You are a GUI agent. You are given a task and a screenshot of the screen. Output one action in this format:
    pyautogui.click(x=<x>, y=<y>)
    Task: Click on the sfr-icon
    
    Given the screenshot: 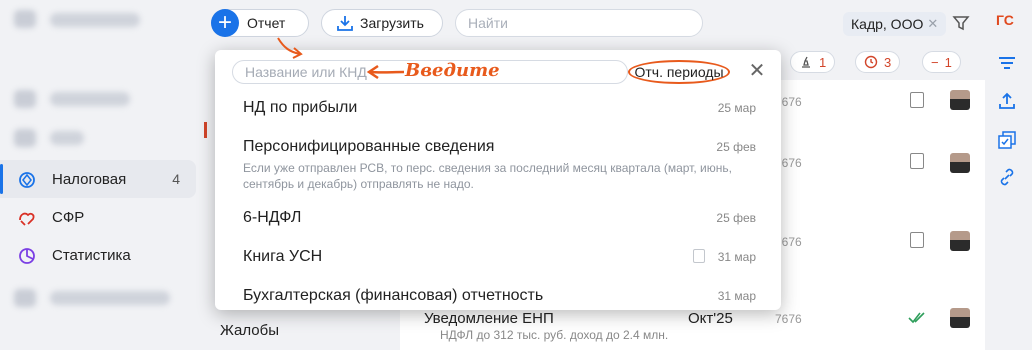 What is the action you would take?
    pyautogui.click(x=27, y=219)
    